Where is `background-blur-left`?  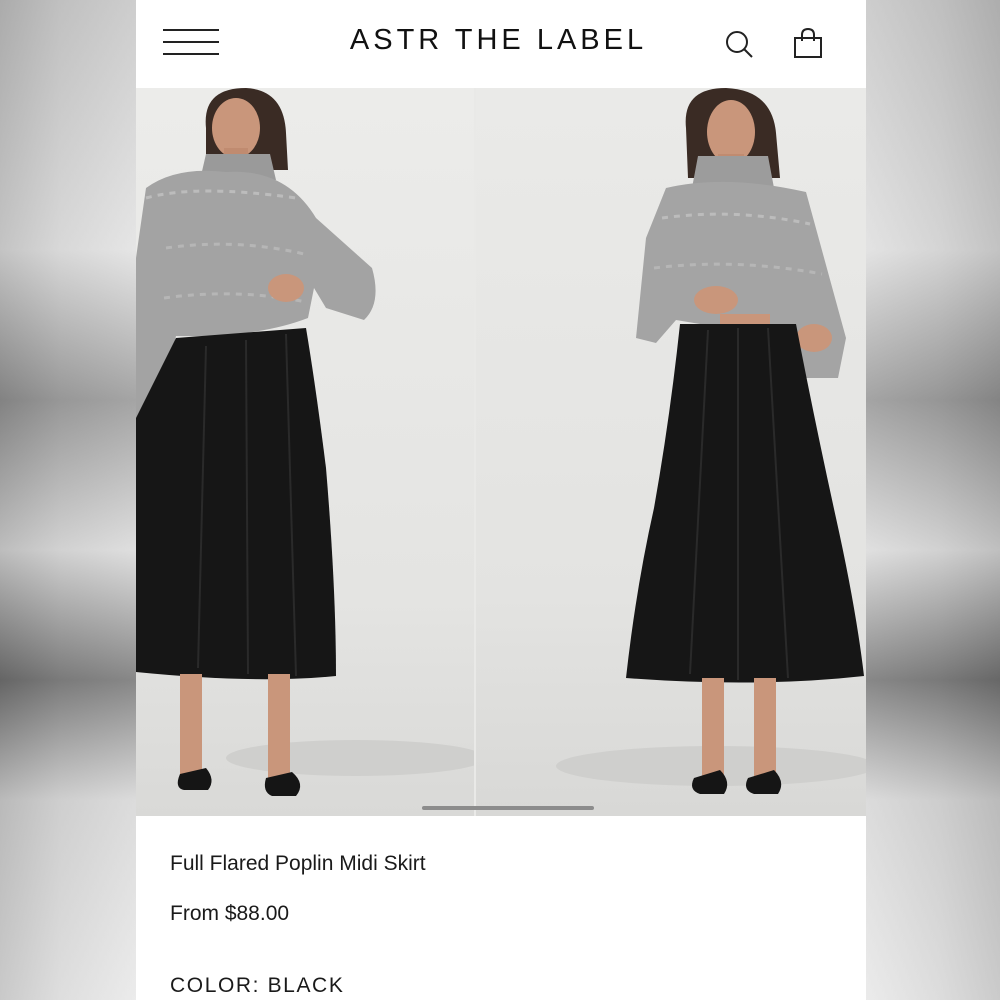 background-blur-left is located at coordinates (68, 500).